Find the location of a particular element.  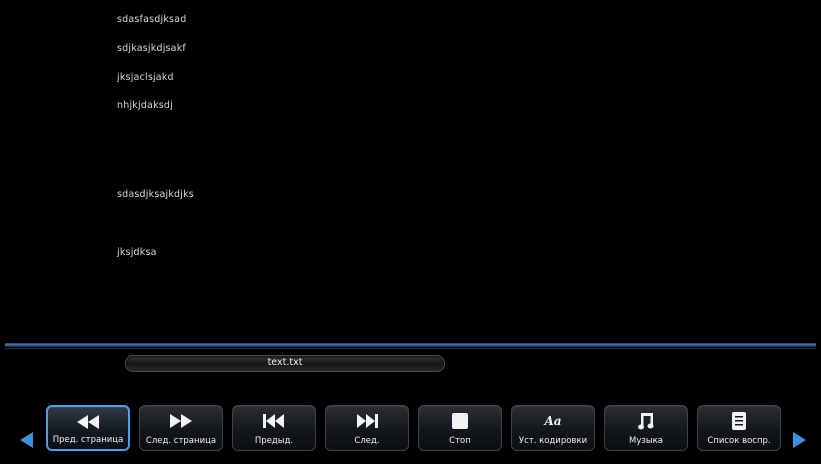

previous-label: Предыд. is located at coordinates (274, 441).